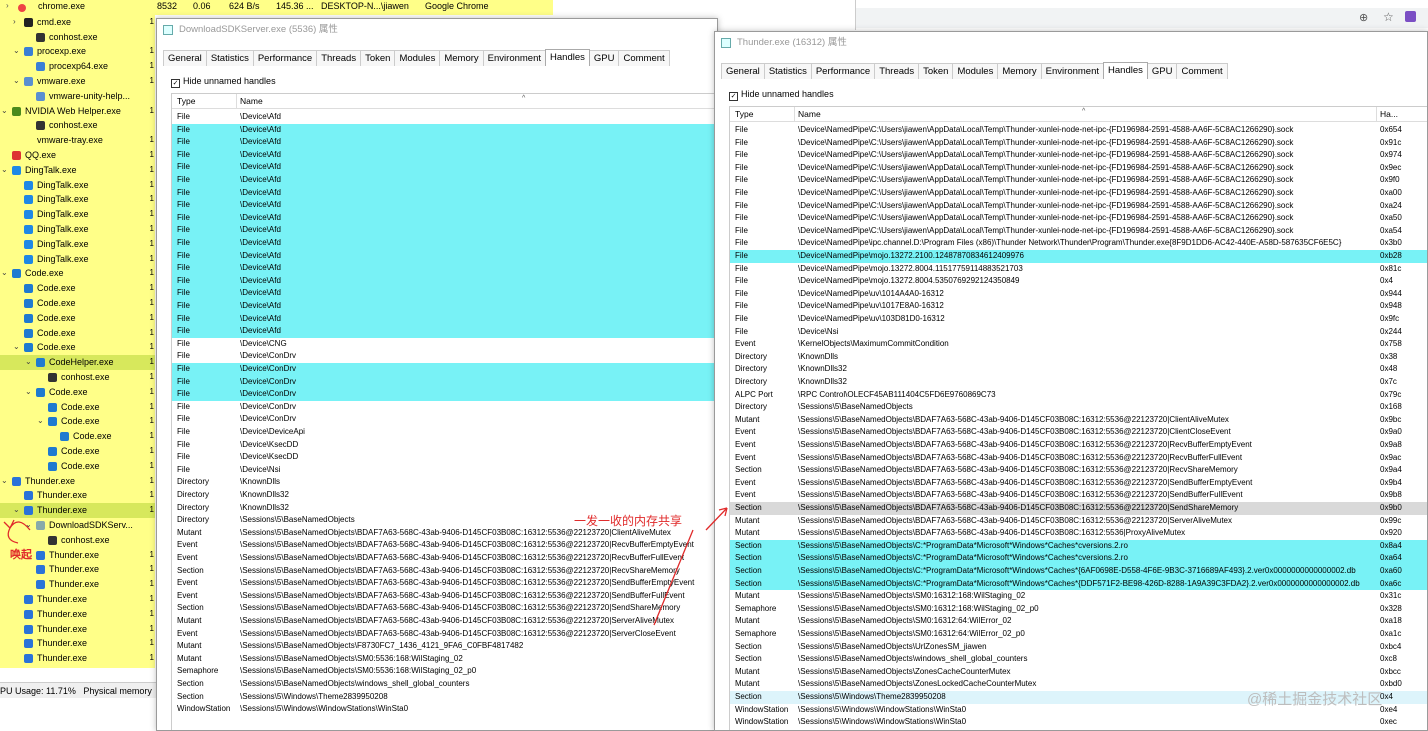 The image size is (1428, 731). Describe the element at coordinates (716, 519) in the screenshot. I see `arrow-up-line` at that location.